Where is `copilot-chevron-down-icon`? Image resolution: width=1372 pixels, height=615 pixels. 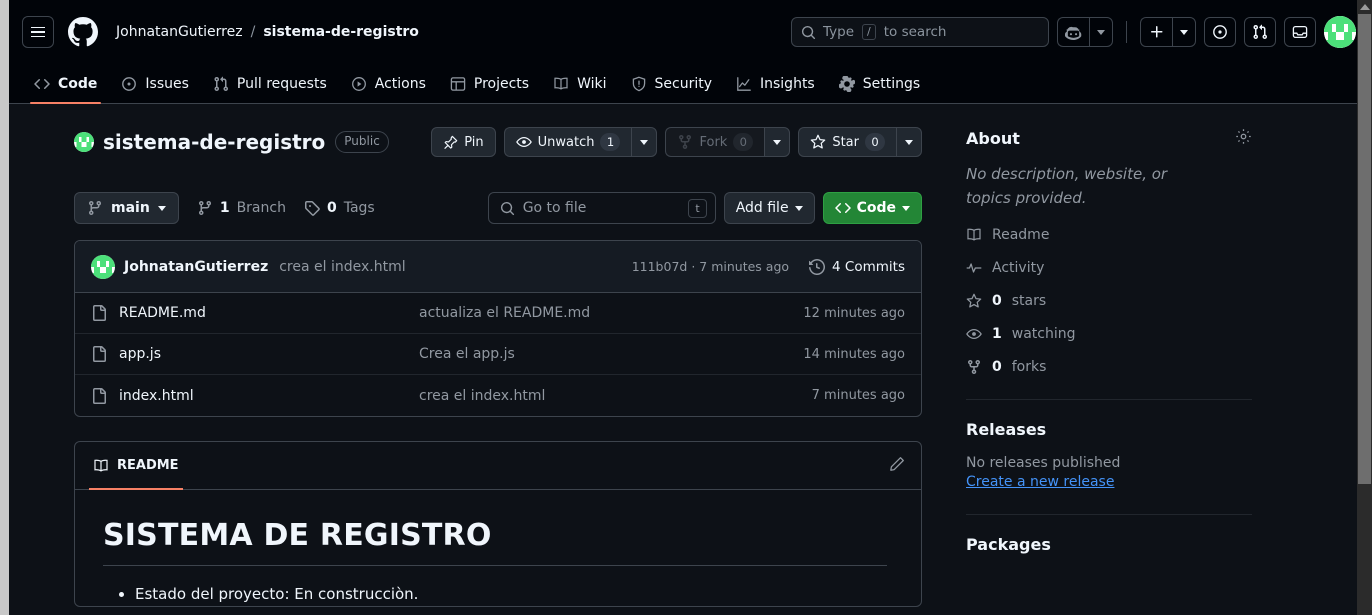
copilot-chevron-down-icon is located at coordinates (1101, 32).